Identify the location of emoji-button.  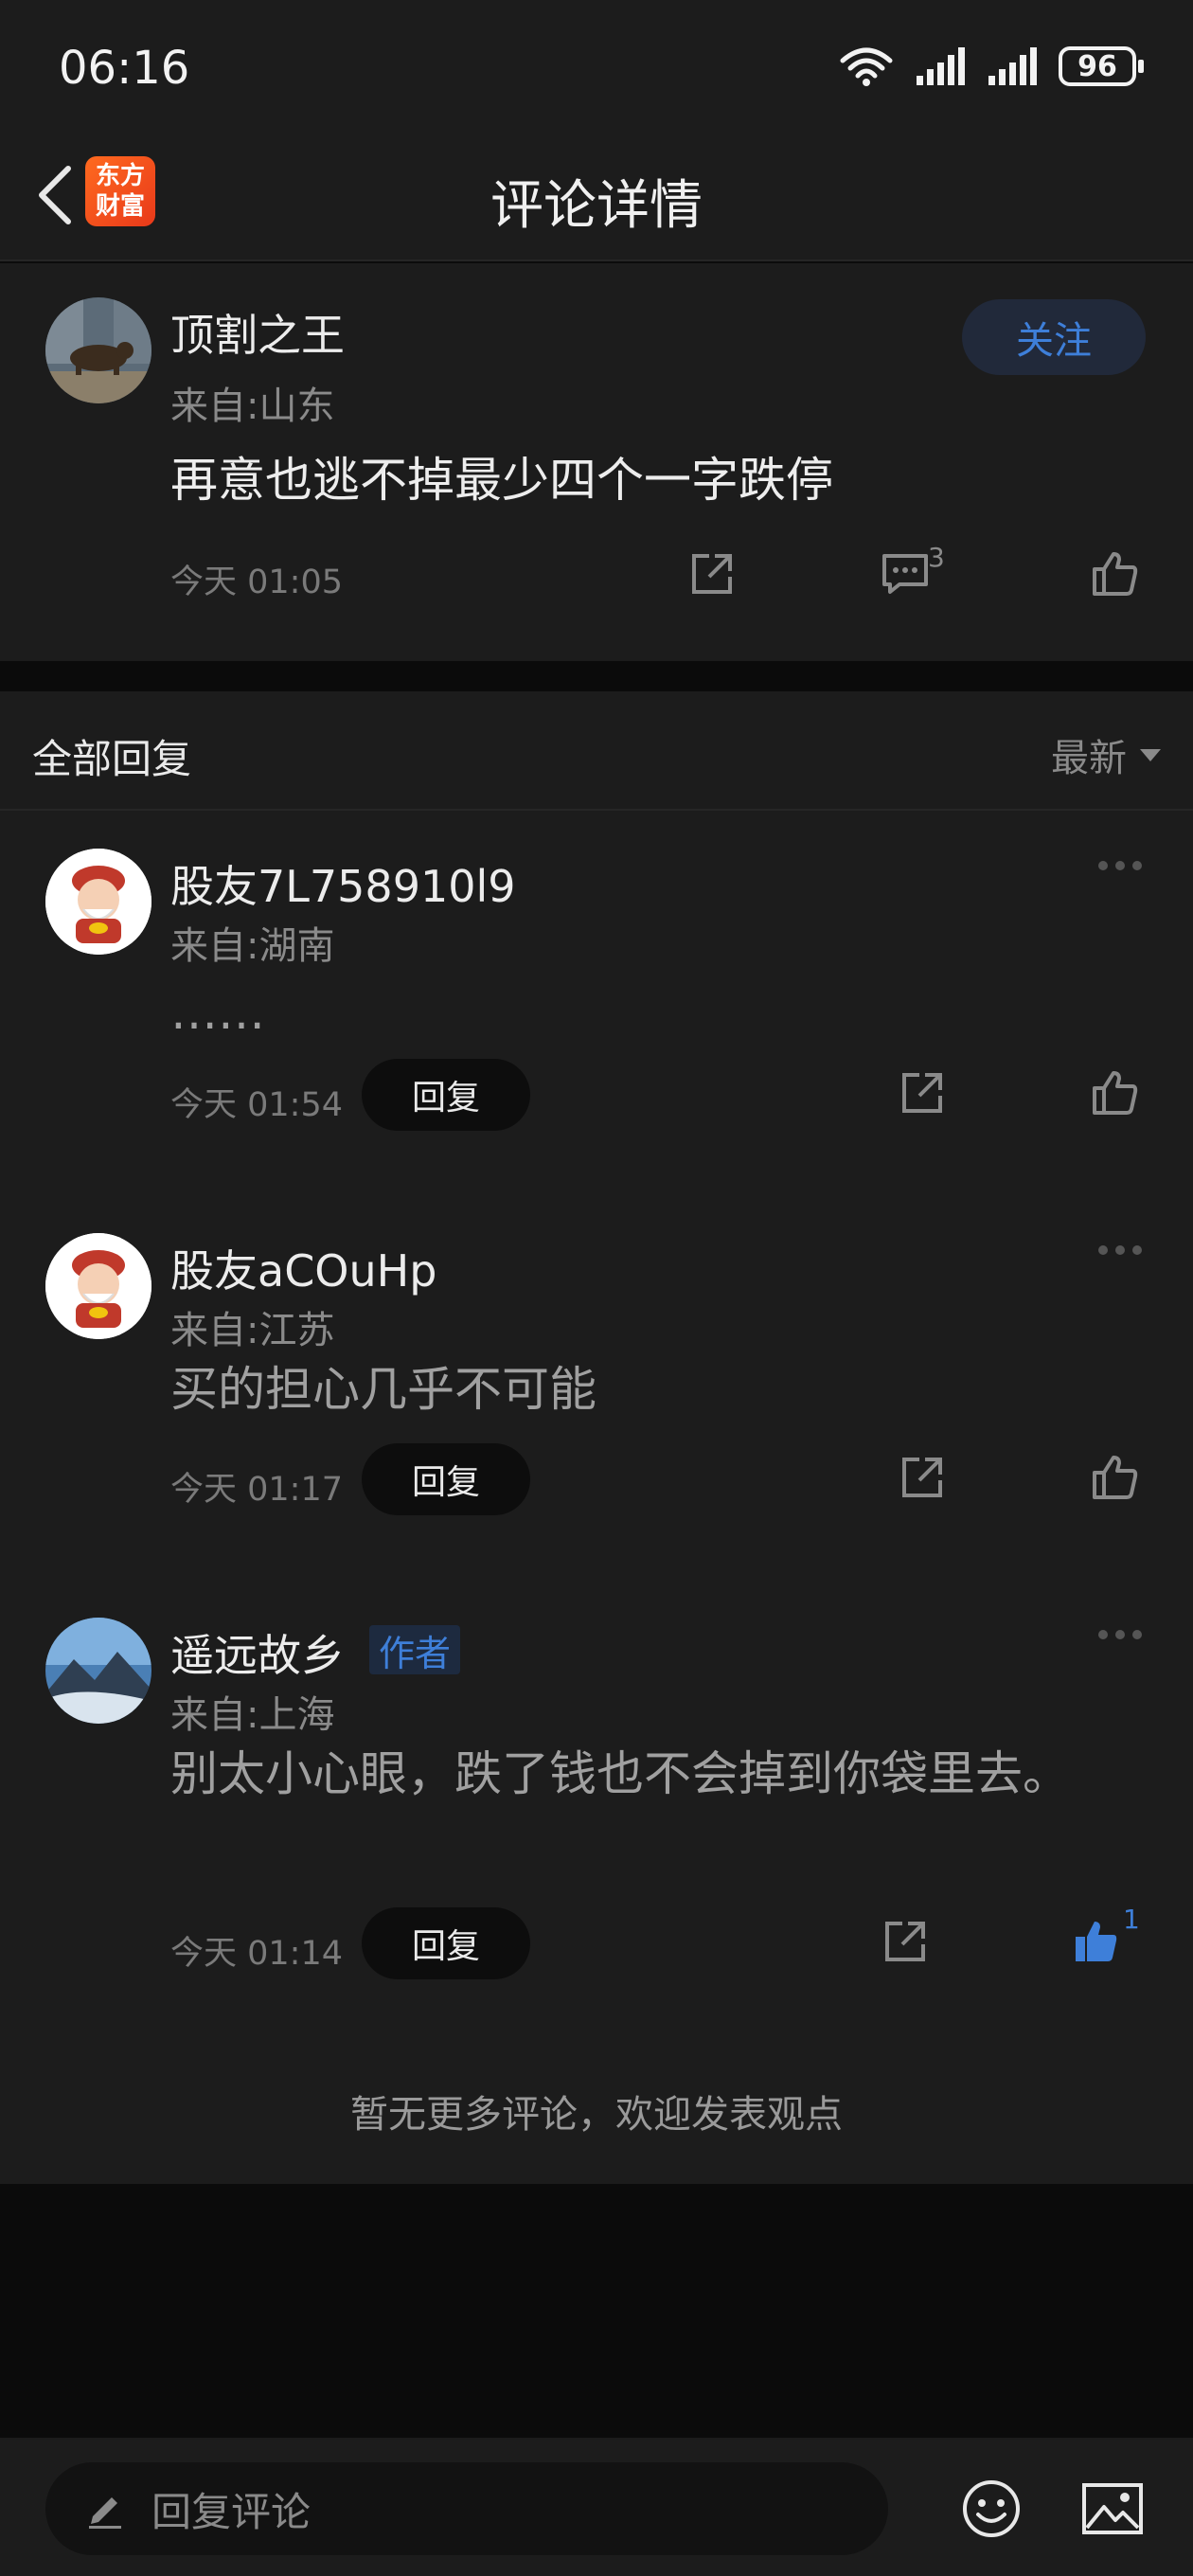
(991, 2509).